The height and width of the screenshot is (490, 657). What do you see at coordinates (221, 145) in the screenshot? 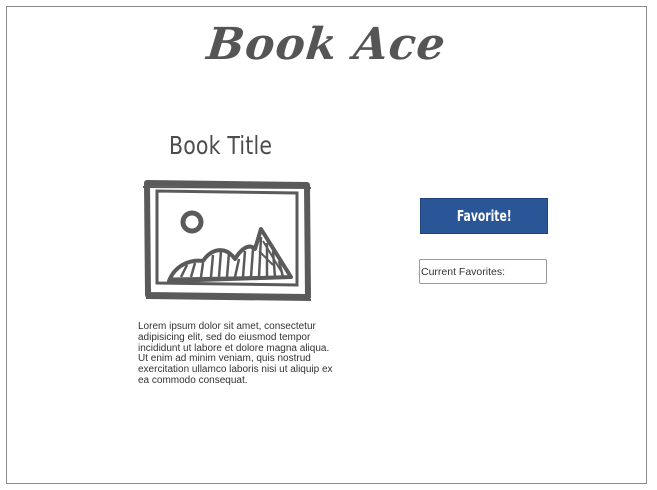
I see `book-title: Book Title` at bounding box center [221, 145].